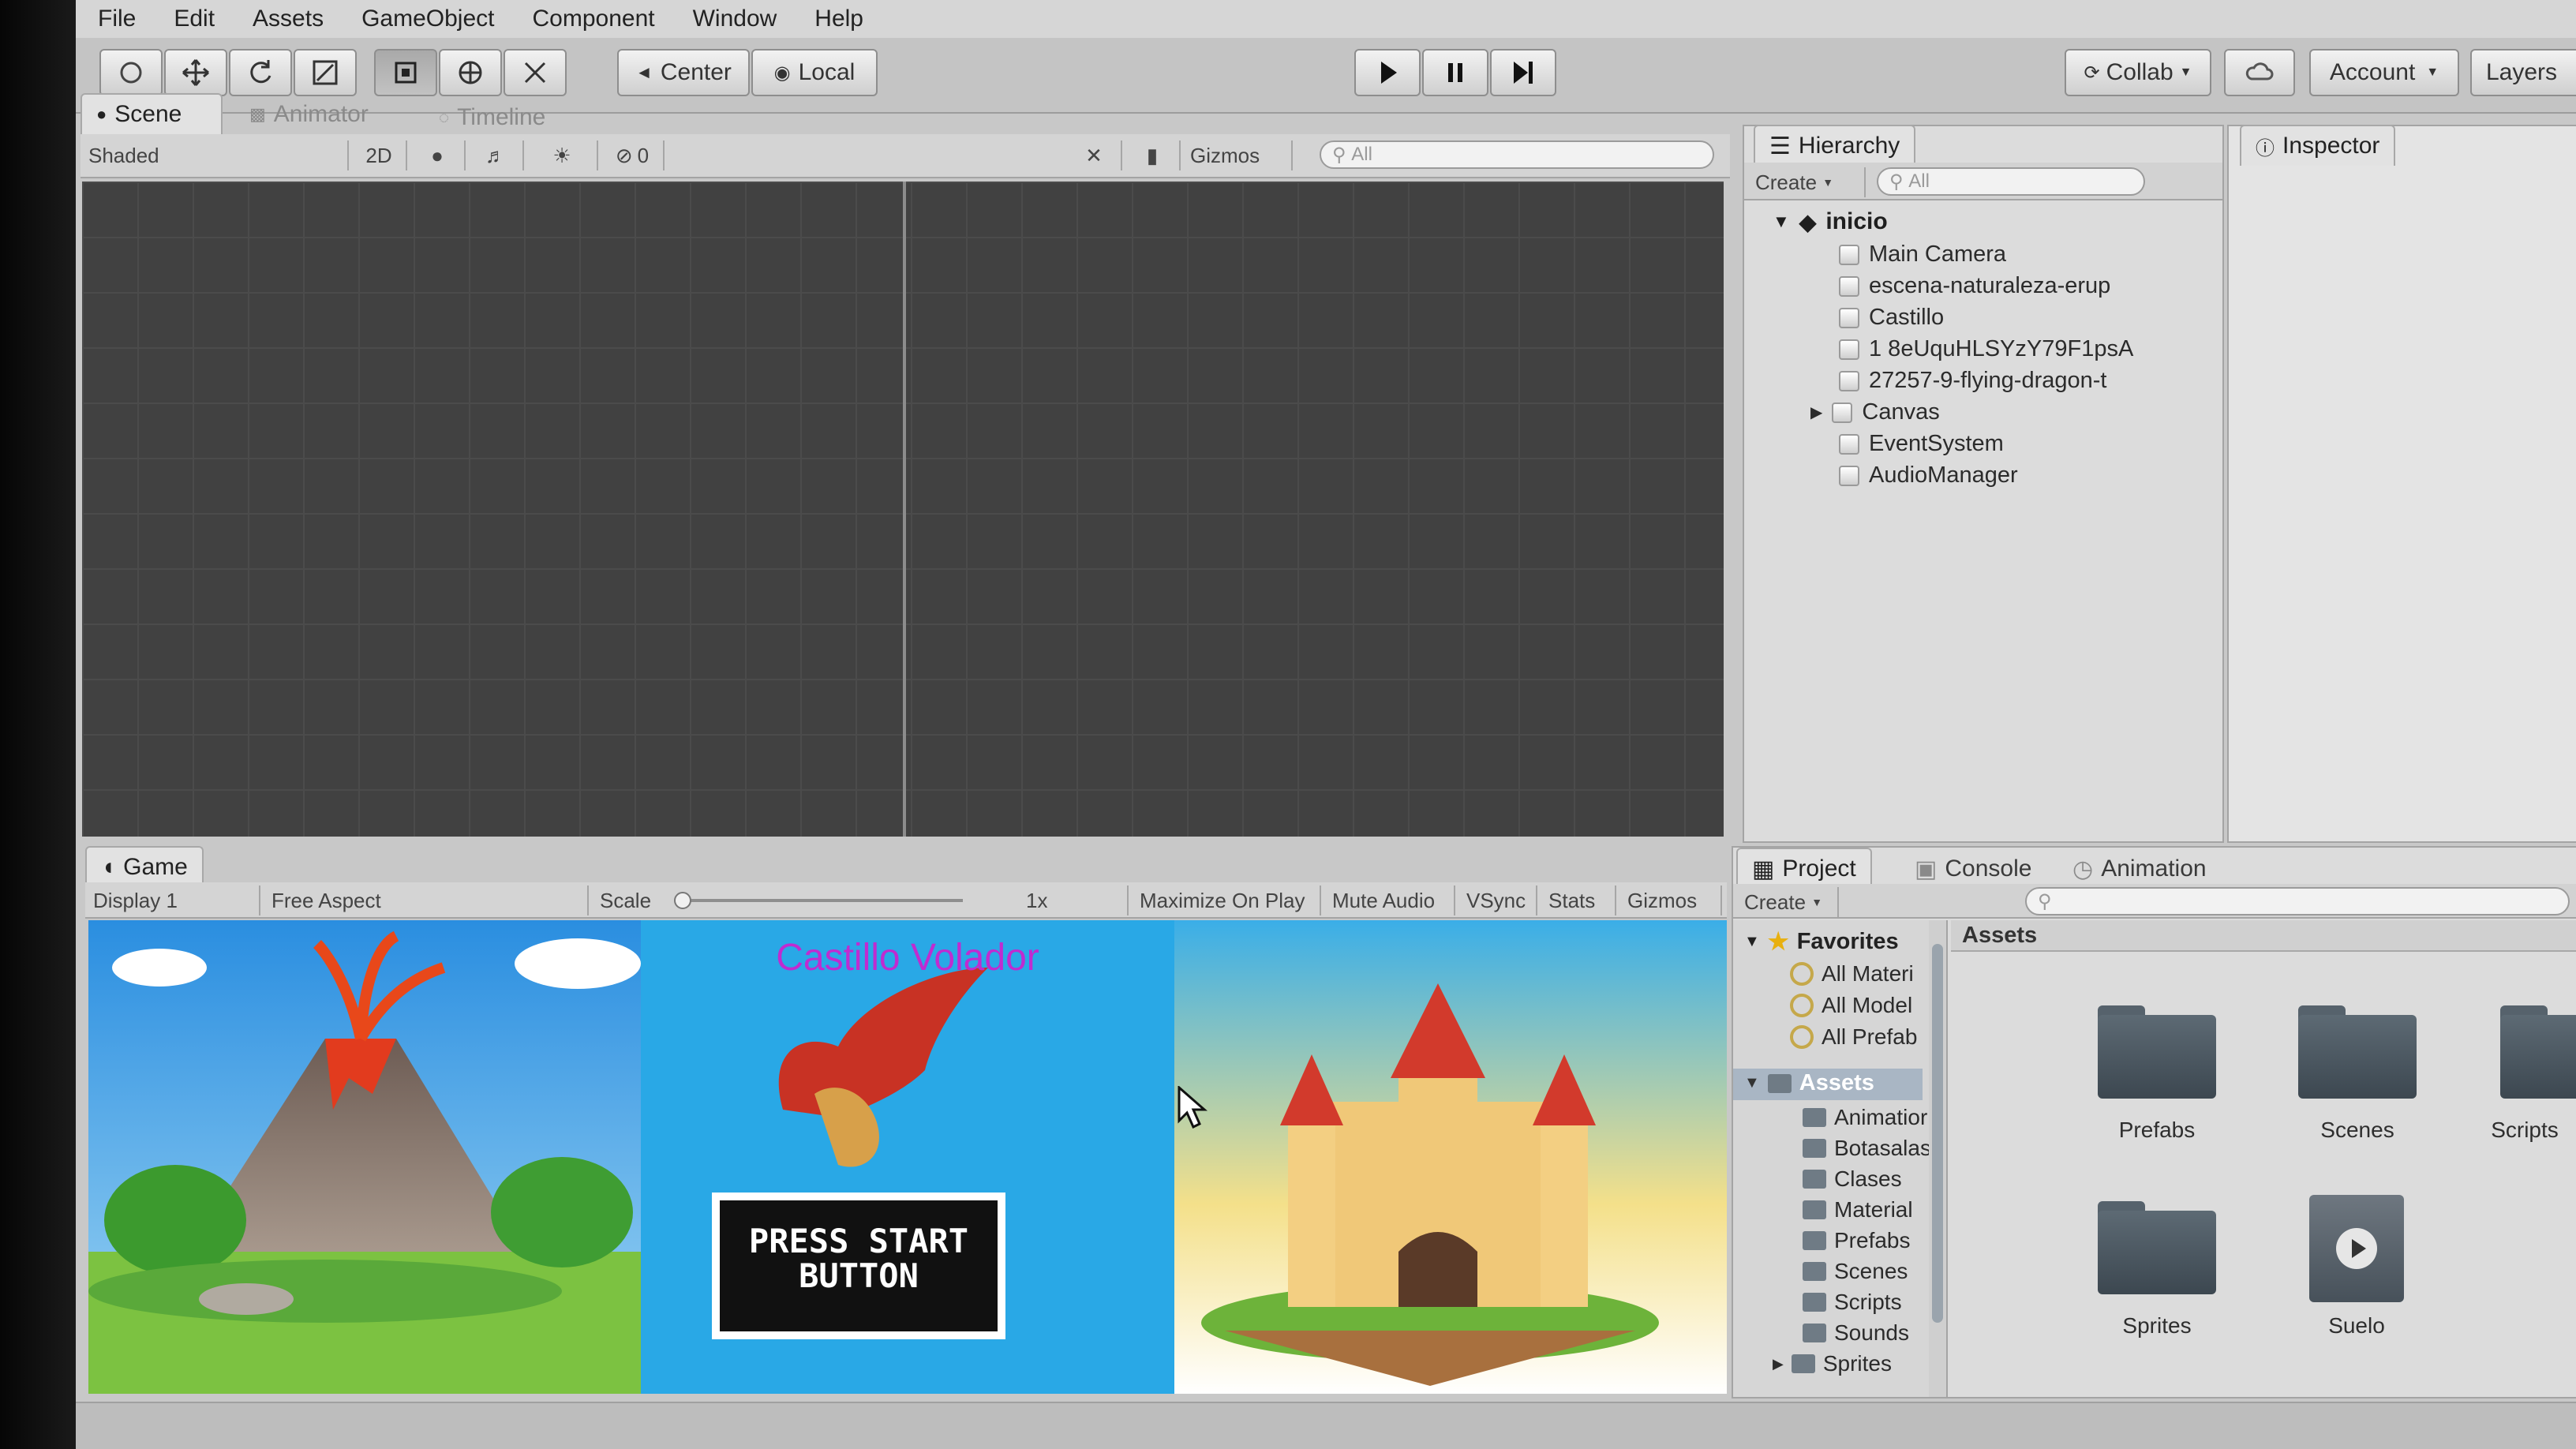  Describe the element at coordinates (470, 72) in the screenshot. I see `transform-tool-button` at that location.